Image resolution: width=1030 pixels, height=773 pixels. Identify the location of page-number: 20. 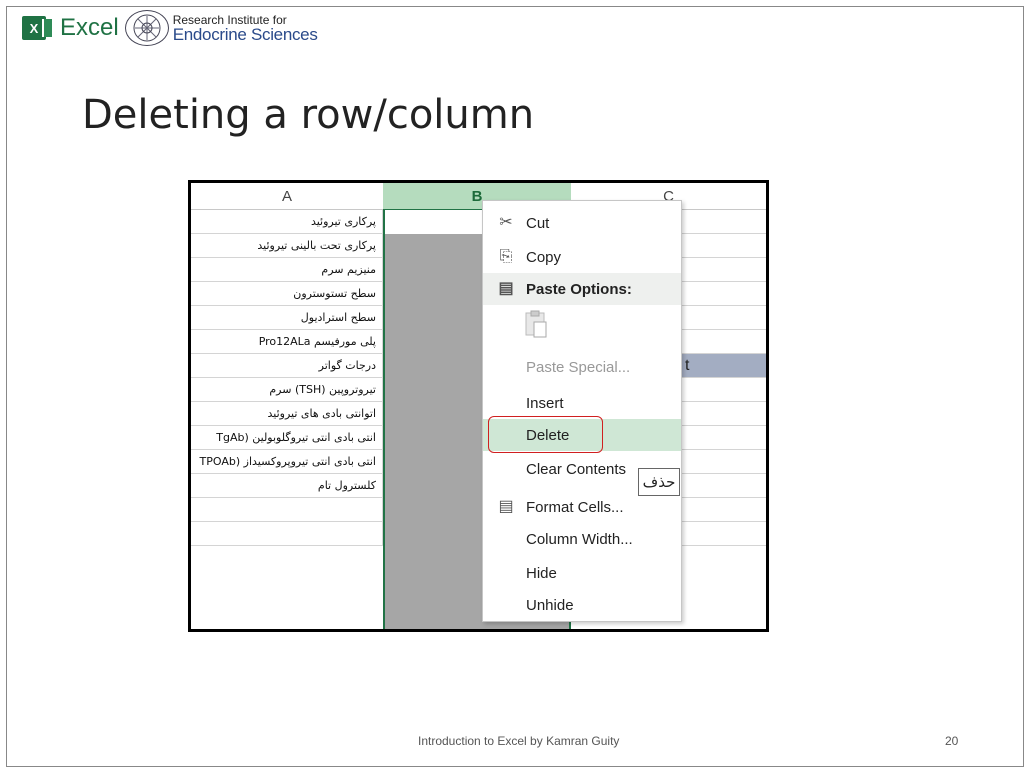
(952, 741).